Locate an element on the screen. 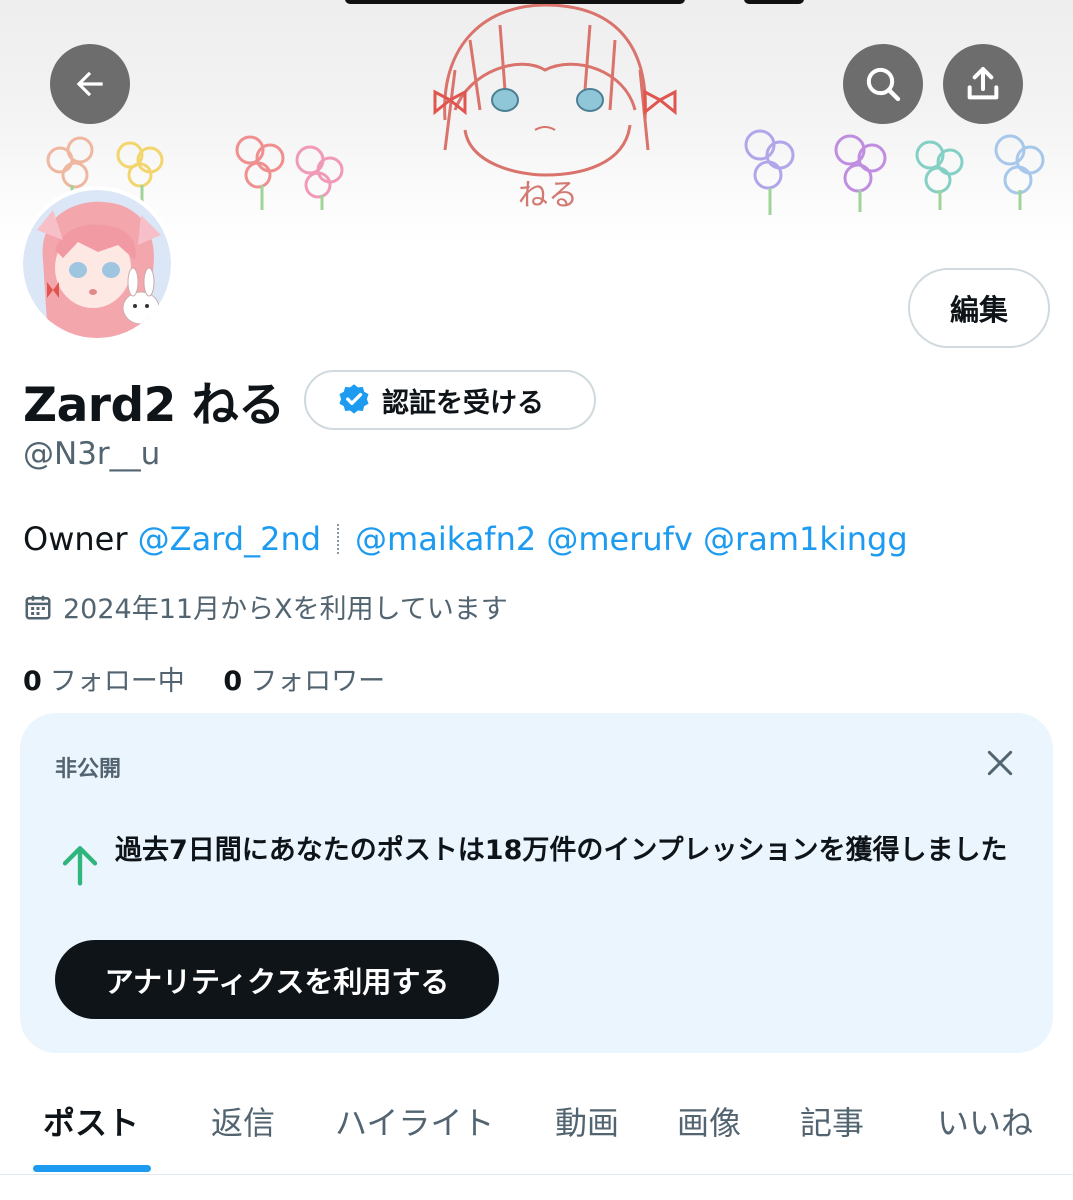 The width and height of the screenshot is (1073, 1200). arrow-up-icon is located at coordinates (80, 866).